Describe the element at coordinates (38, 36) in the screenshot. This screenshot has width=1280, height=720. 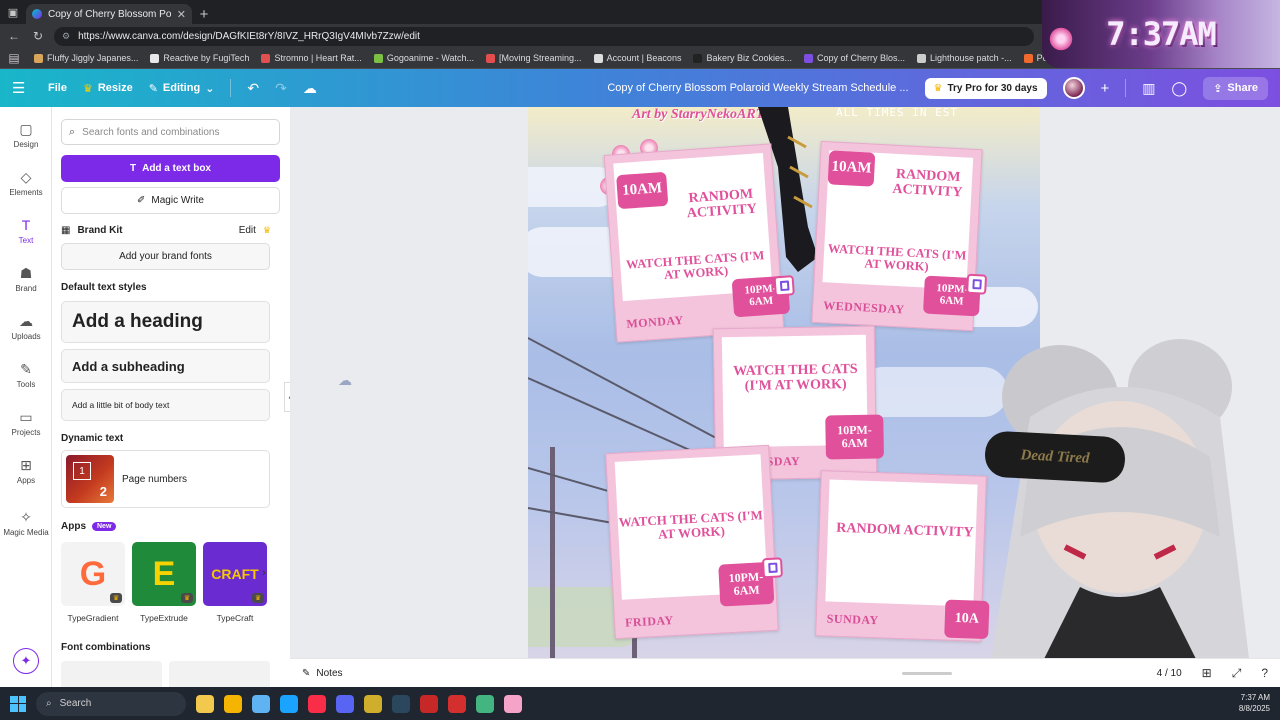
I see `reload-icon: ↻` at that location.